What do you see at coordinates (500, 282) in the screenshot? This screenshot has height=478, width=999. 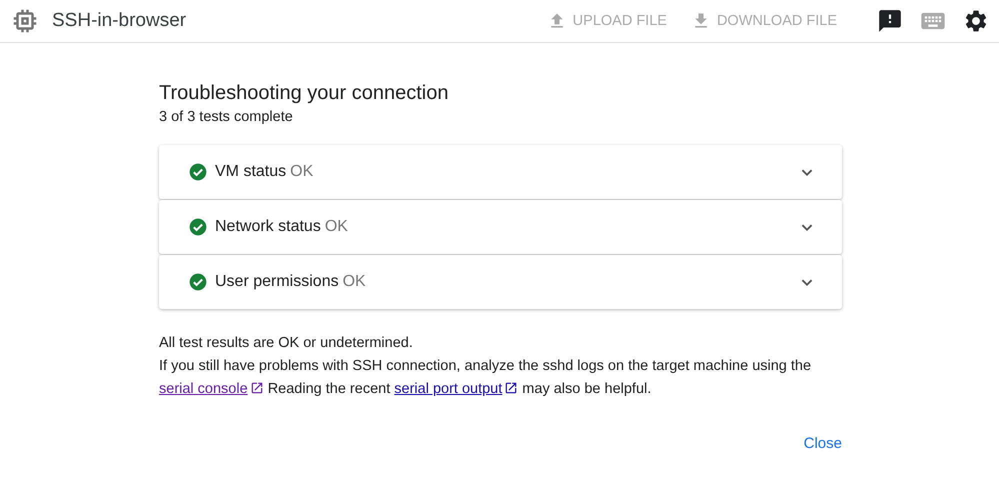 I see `test-panel: User permissions OK` at bounding box center [500, 282].